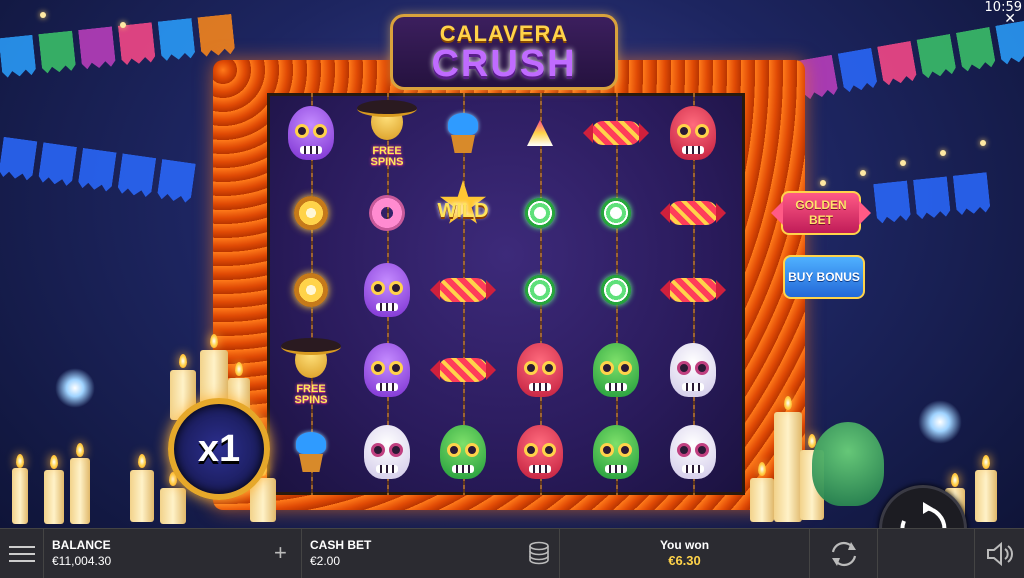 Image resolution: width=1024 pixels, height=578 pixels. What do you see at coordinates (341, 545) in the screenshot?
I see `cash-bet-label: CASH BET` at bounding box center [341, 545].